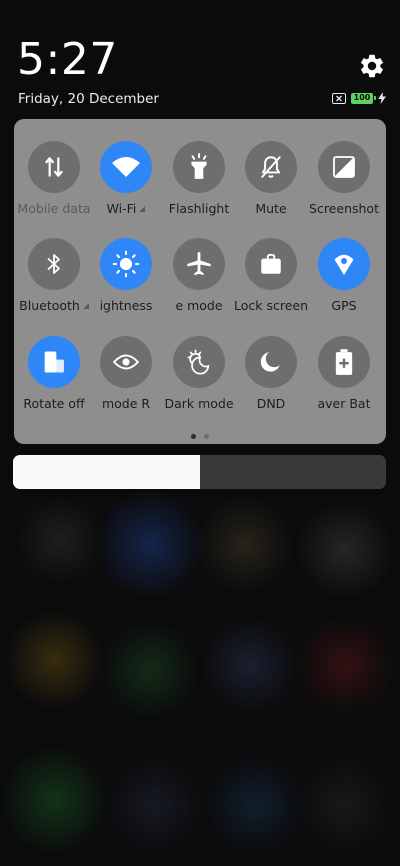 The image size is (400, 866). What do you see at coordinates (67, 59) in the screenshot?
I see `clock-time: 5:27` at bounding box center [67, 59].